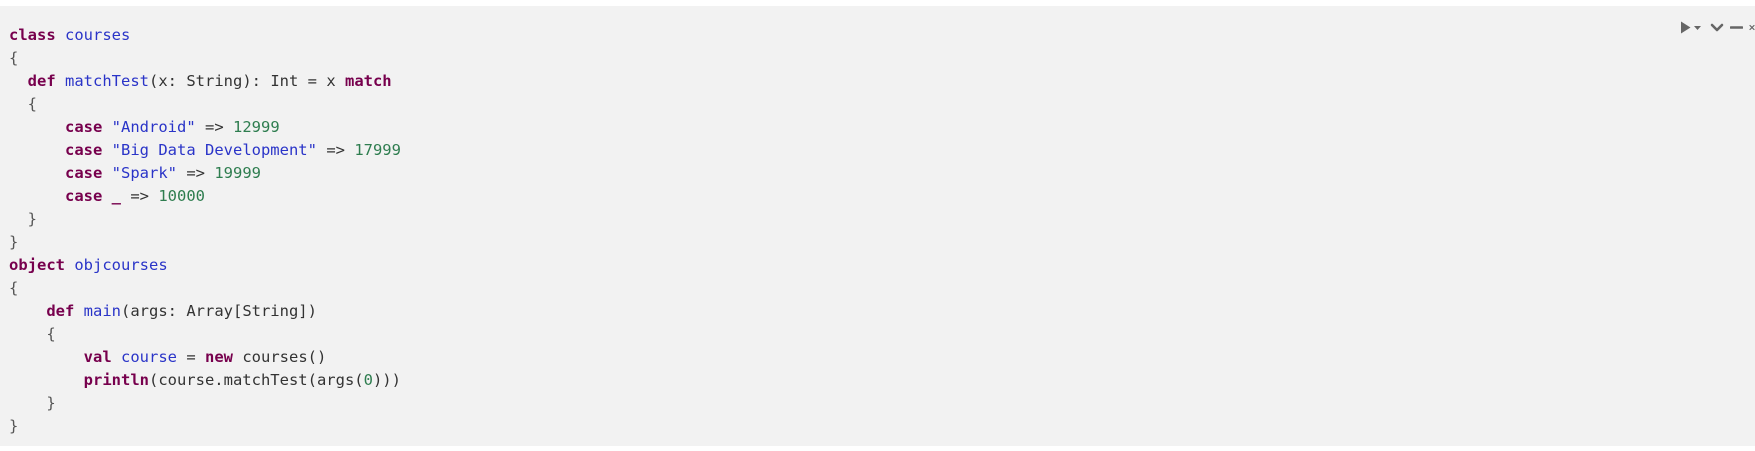  Describe the element at coordinates (256, 127) in the screenshot. I see `code-token-number: 12999` at that location.